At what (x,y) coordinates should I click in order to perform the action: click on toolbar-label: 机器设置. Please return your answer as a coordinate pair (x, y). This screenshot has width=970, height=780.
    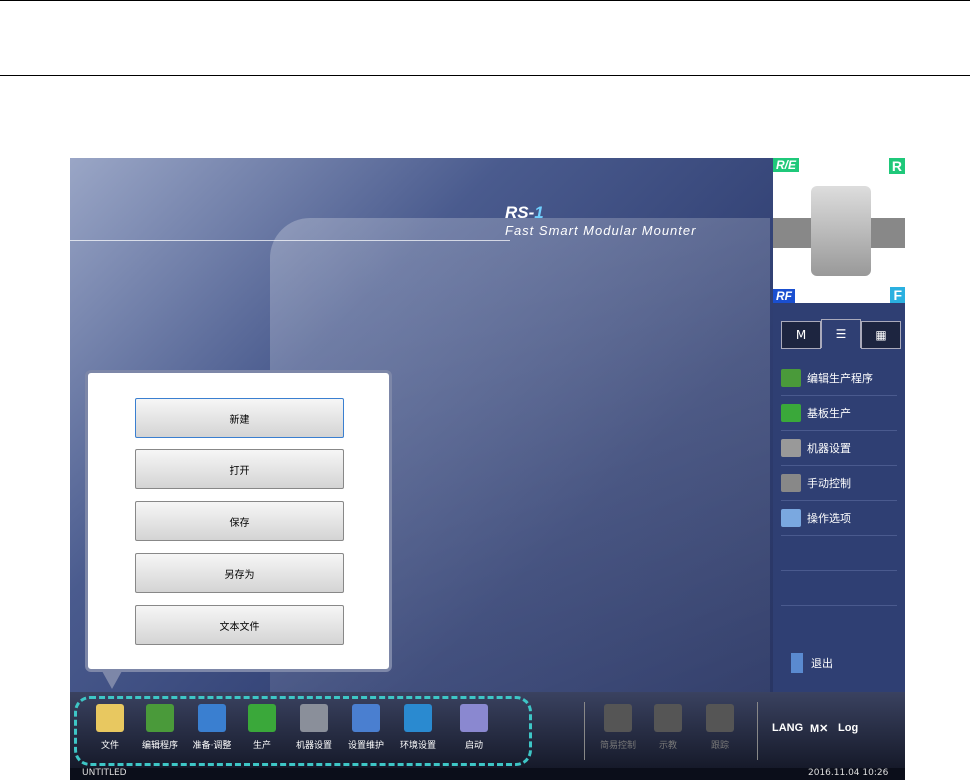
    Looking at the image, I should click on (313, 746).